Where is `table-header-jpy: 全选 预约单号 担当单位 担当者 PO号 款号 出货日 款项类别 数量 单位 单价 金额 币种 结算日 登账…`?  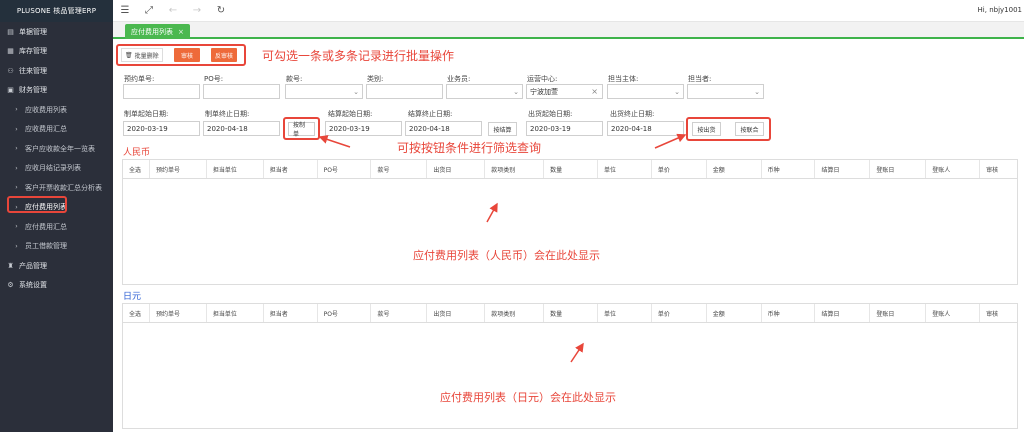
table-header-jpy: 全选 预约单号 担当单位 担当者 PO号 款号 出货日 款项类别 数量 单位 单价 金额 币种 结算日 登账… is located at coordinates (570, 313).